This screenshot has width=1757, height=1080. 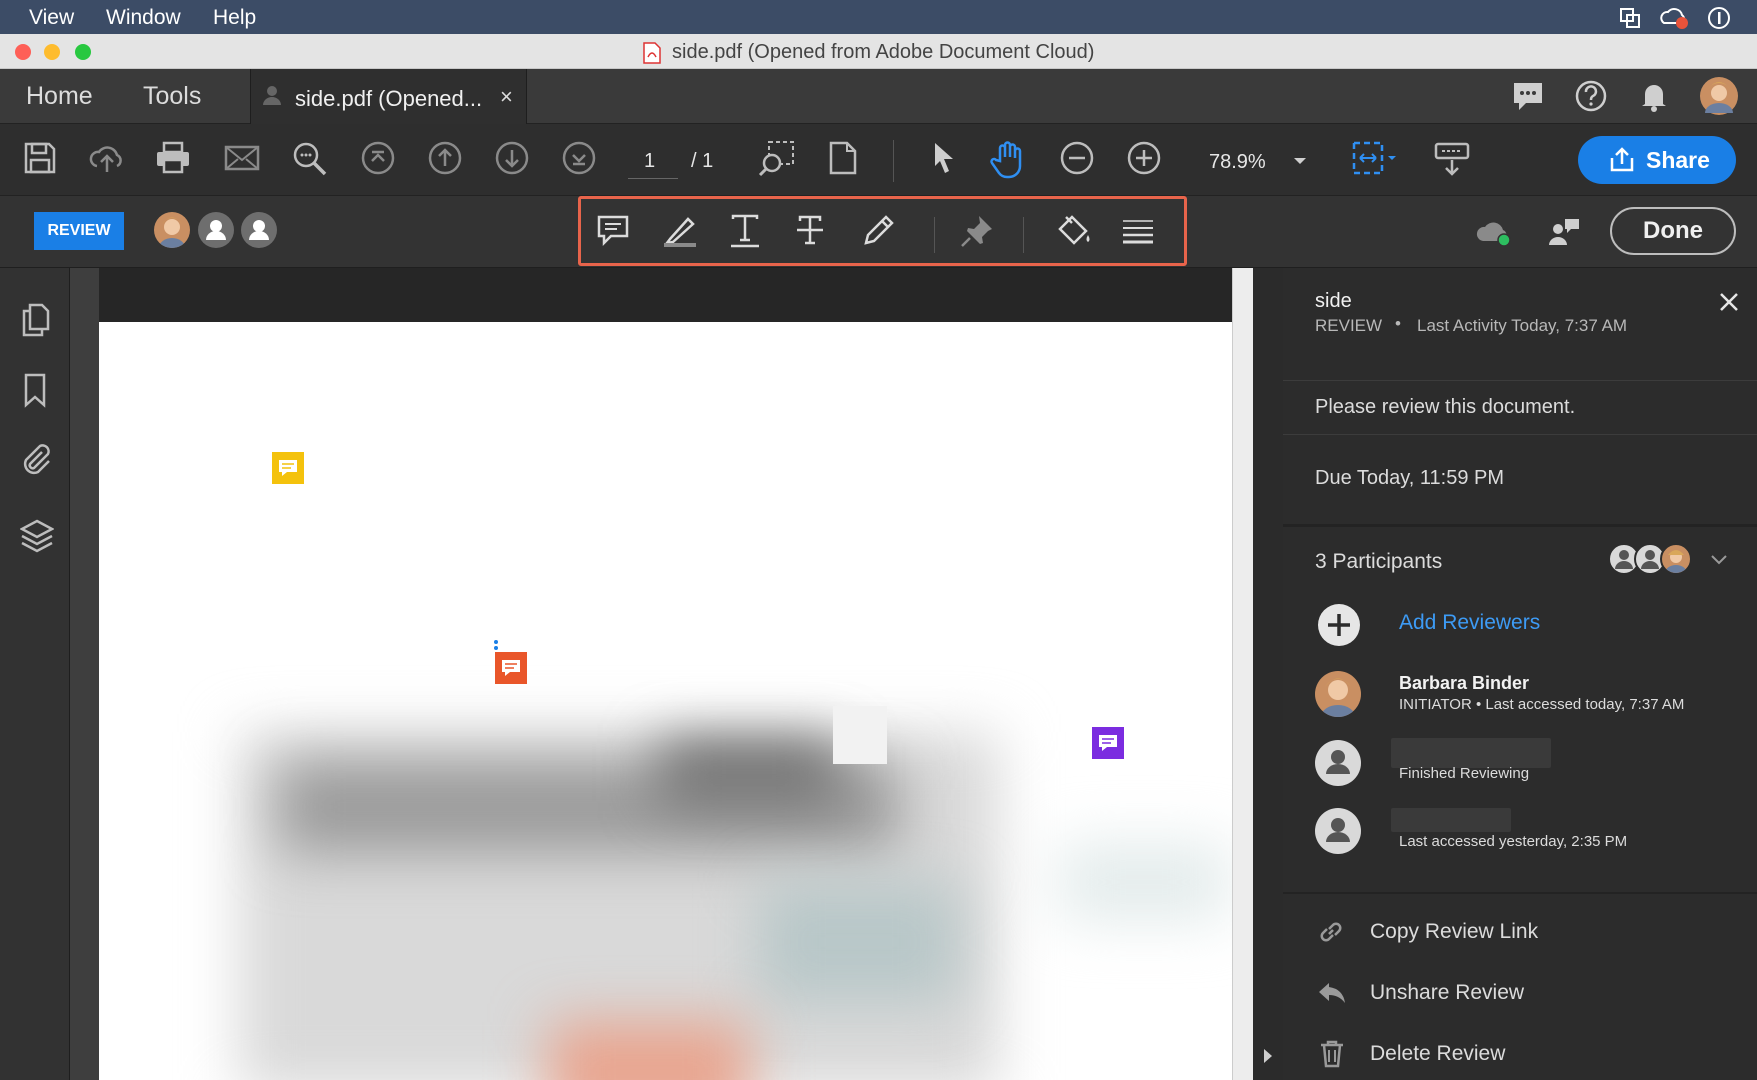 What do you see at coordinates (511, 668) in the screenshot?
I see `orange-comment-note-icon` at bounding box center [511, 668].